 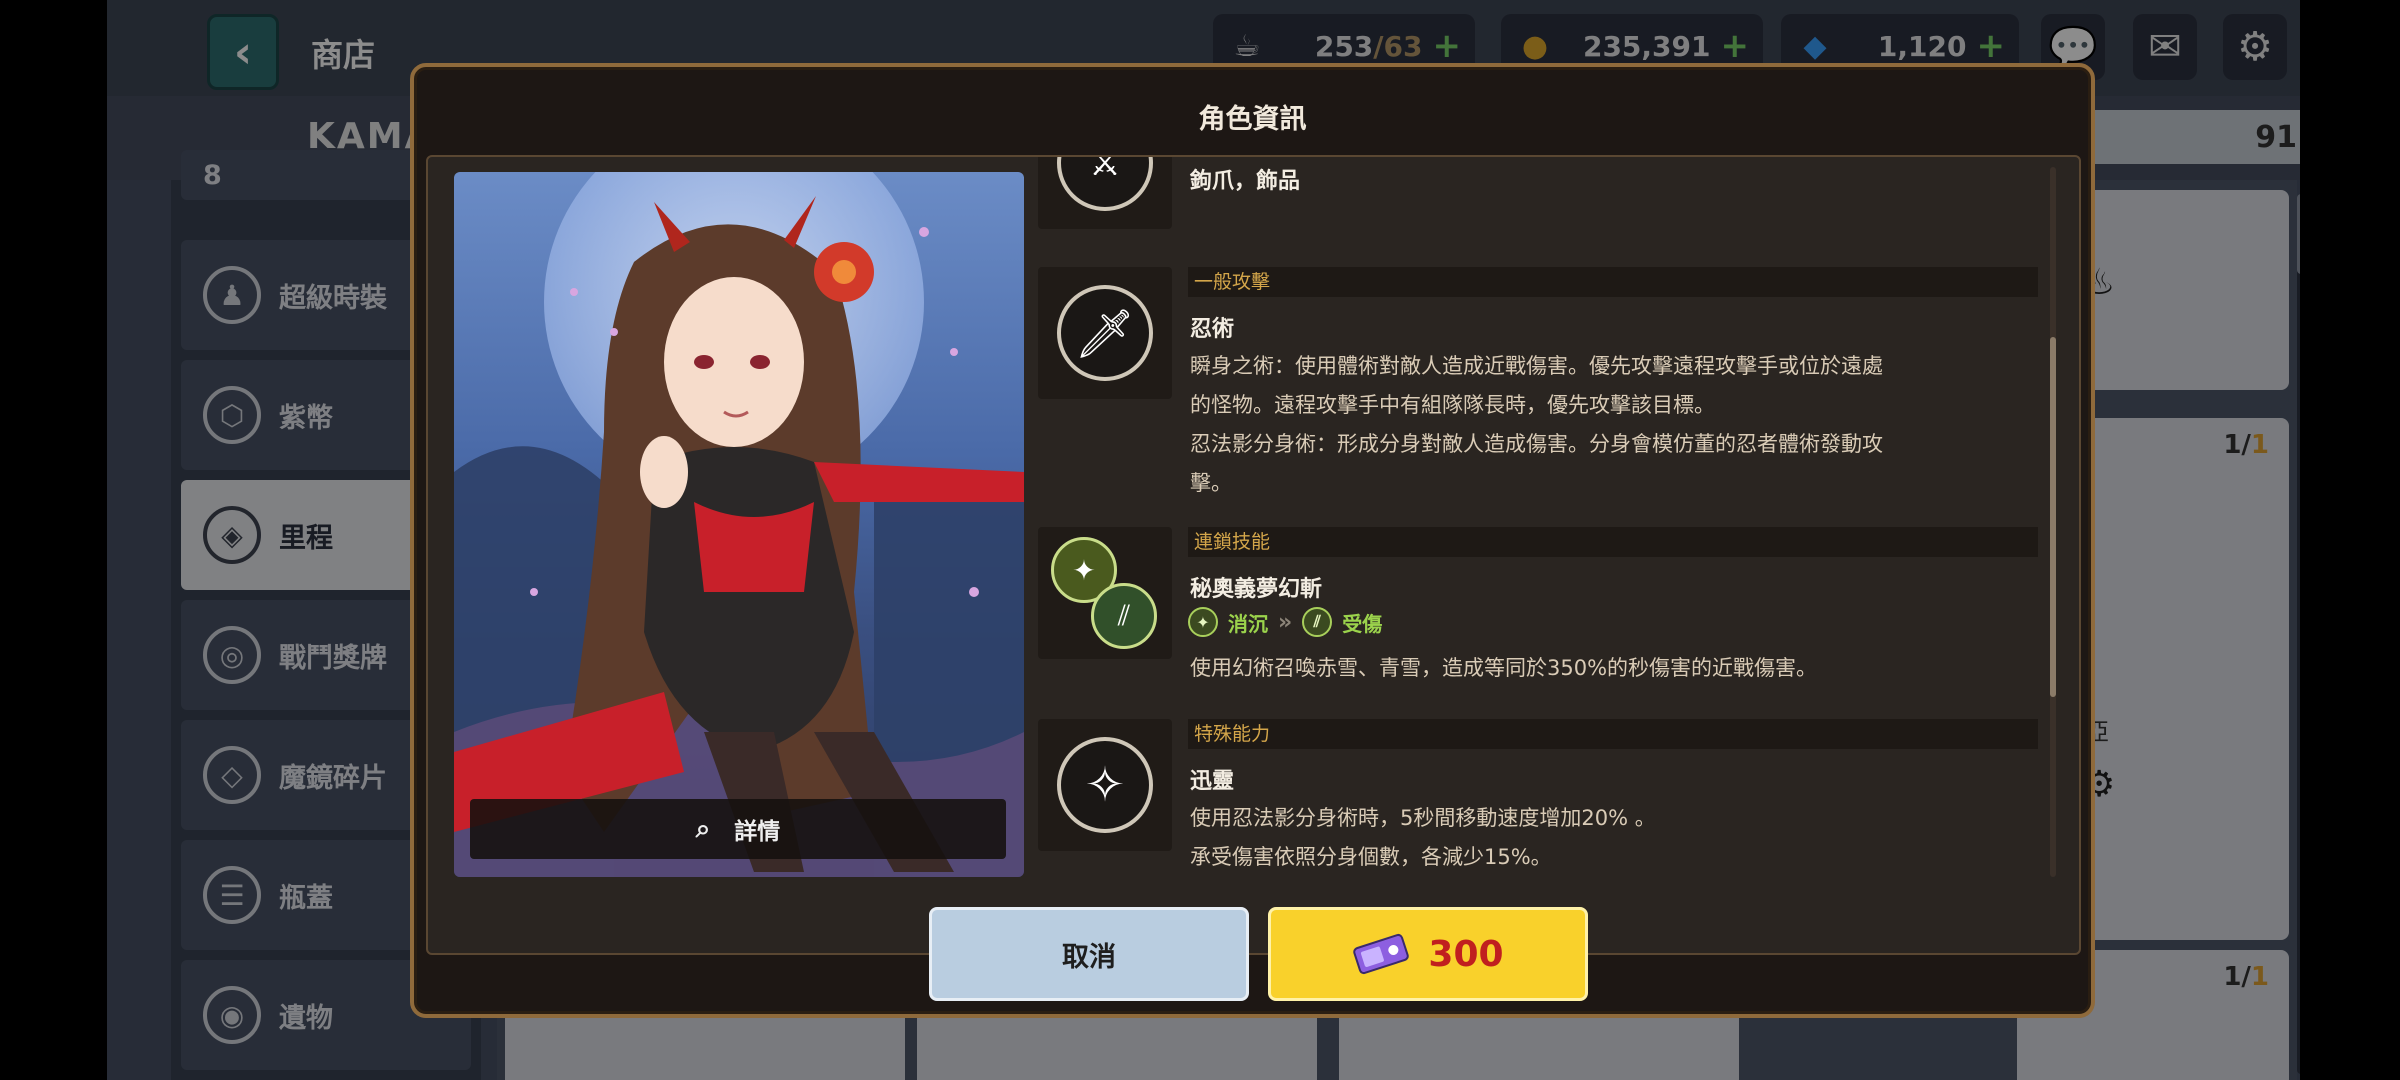 I want to click on details-button: ⌕ 詳情, so click(x=738, y=829).